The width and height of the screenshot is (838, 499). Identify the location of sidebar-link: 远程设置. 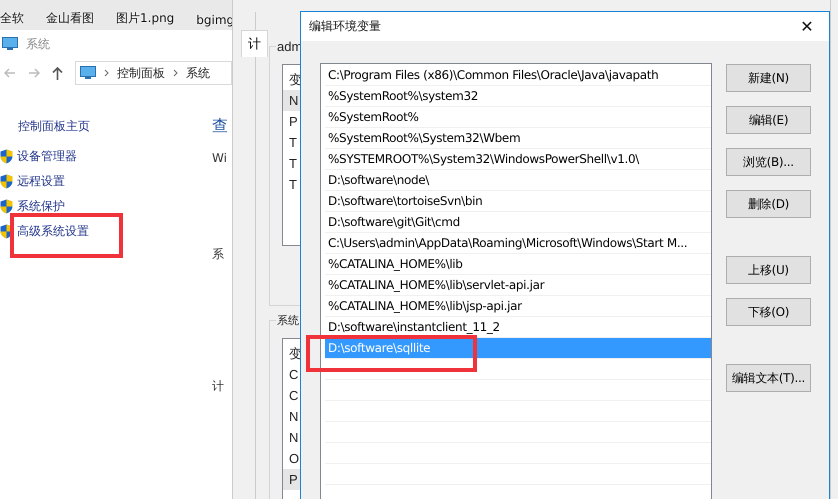
(41, 181).